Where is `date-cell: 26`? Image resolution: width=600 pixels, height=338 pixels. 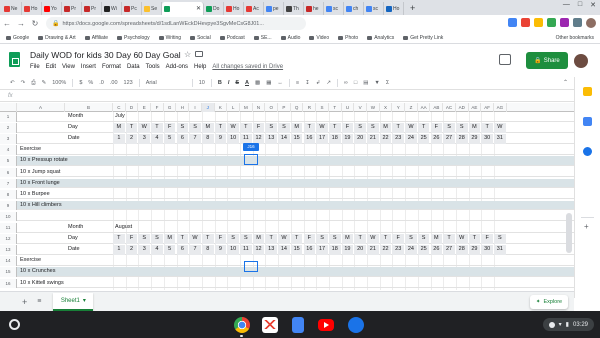
date-cell: 26 is located at coordinates (436, 250).